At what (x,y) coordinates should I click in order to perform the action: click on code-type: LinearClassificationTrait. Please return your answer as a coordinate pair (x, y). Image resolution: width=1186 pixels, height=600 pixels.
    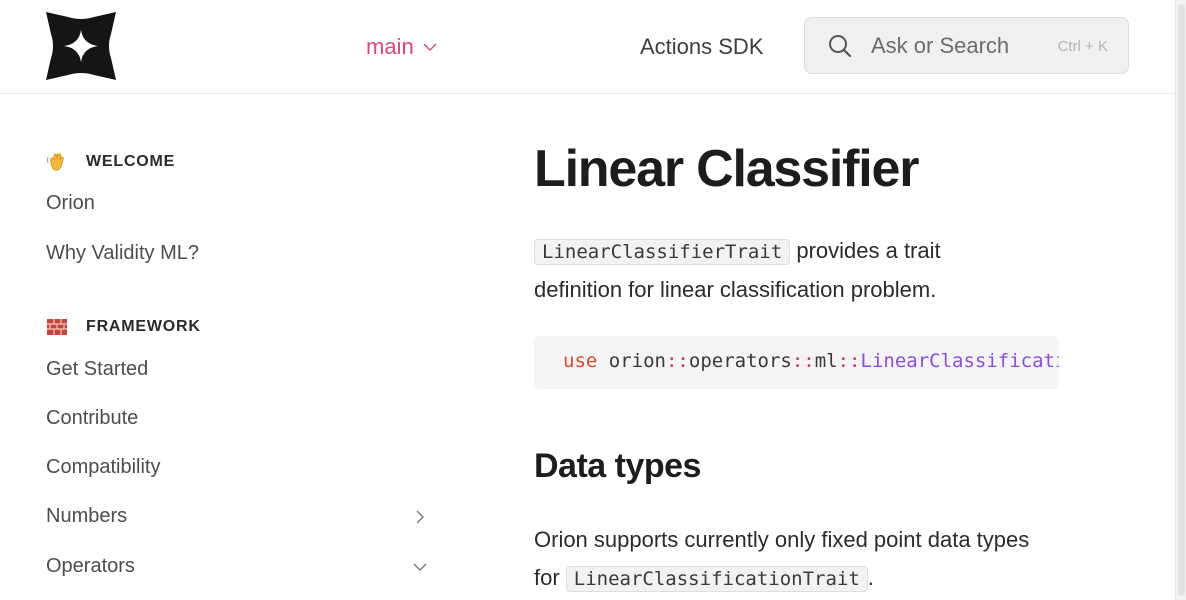
    Looking at the image, I should click on (960, 361).